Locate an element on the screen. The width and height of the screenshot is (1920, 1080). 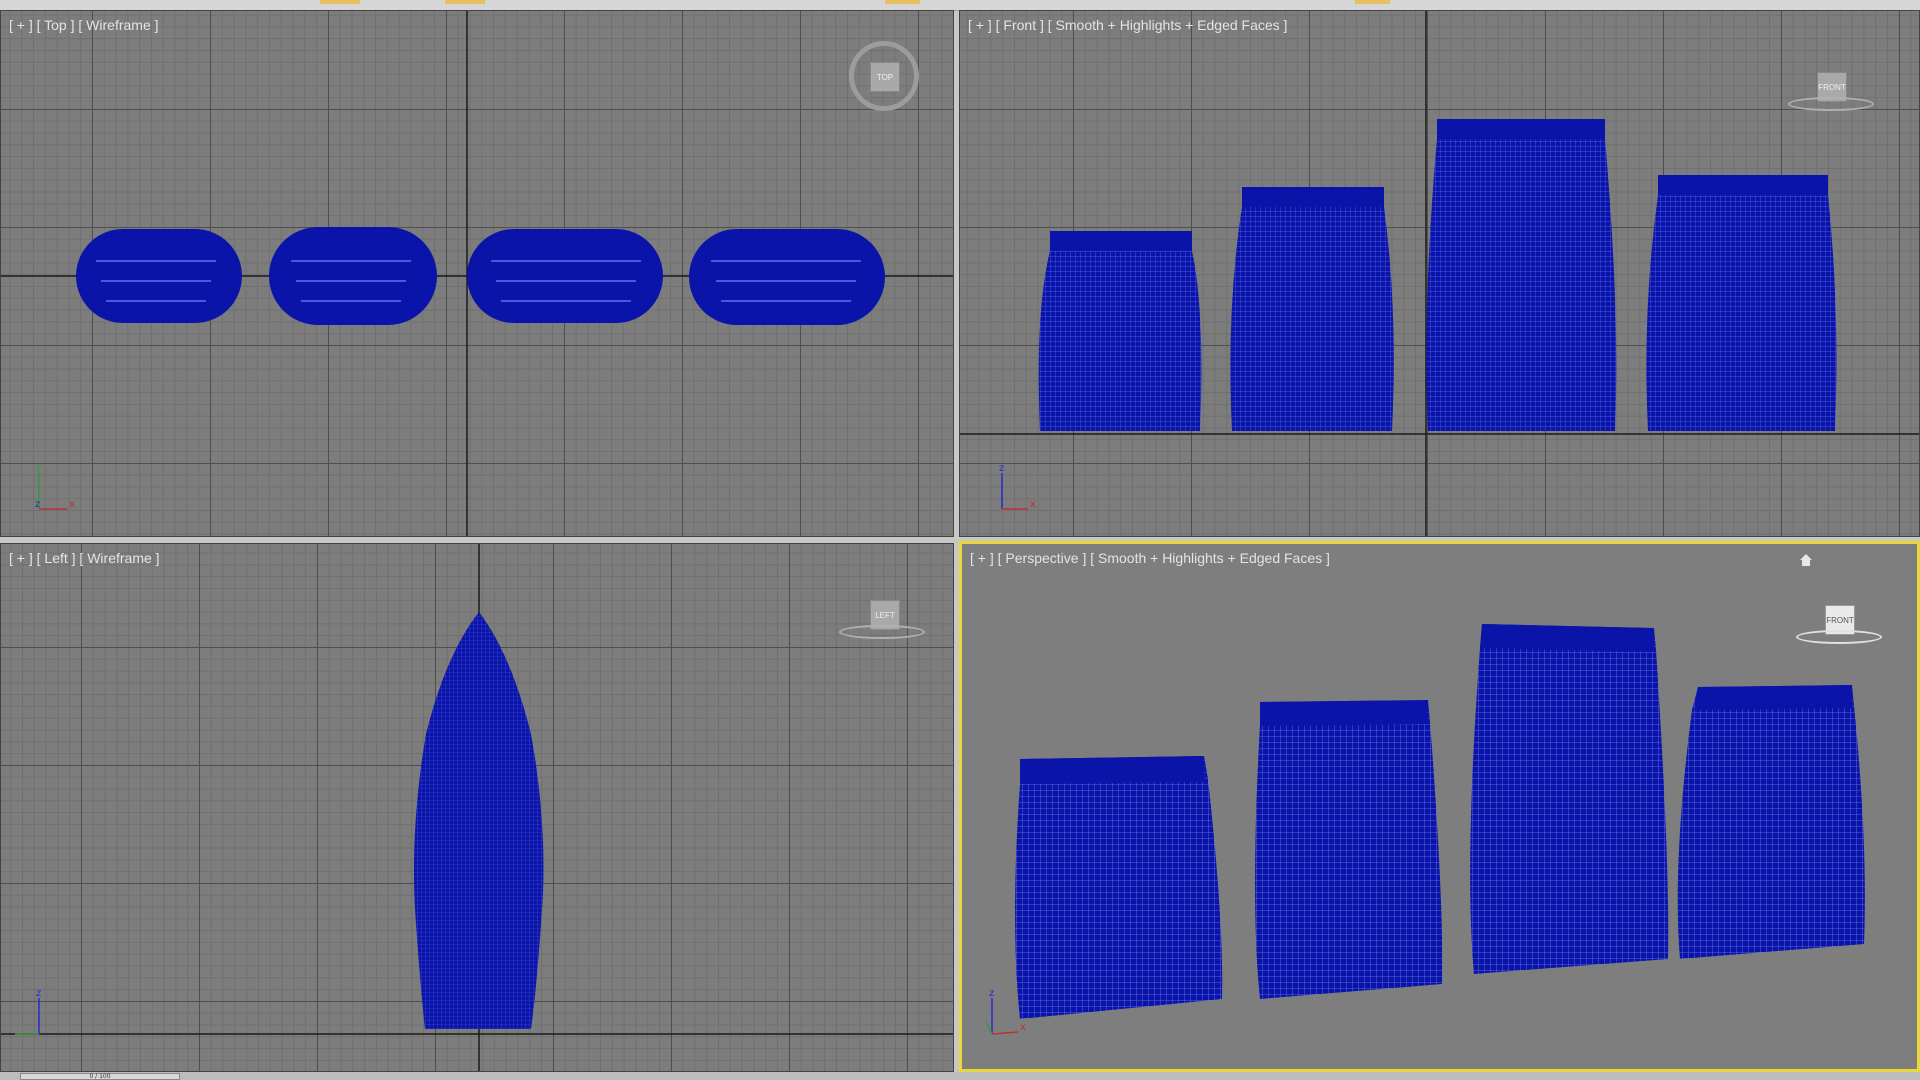
home-icon is located at coordinates (1806, 560).